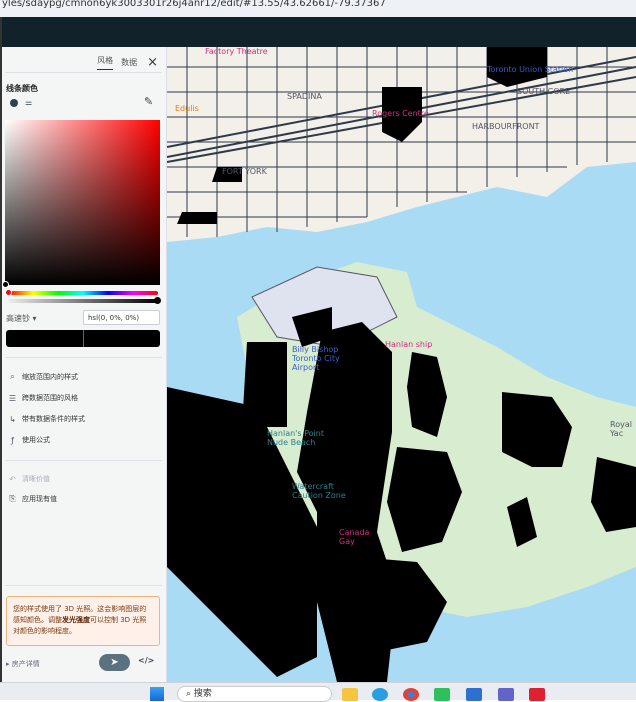 Image resolution: width=636 pixels, height=702 pixels. Describe the element at coordinates (354, 537) in the screenshot. I see `map-label: Canada Gay` at that location.